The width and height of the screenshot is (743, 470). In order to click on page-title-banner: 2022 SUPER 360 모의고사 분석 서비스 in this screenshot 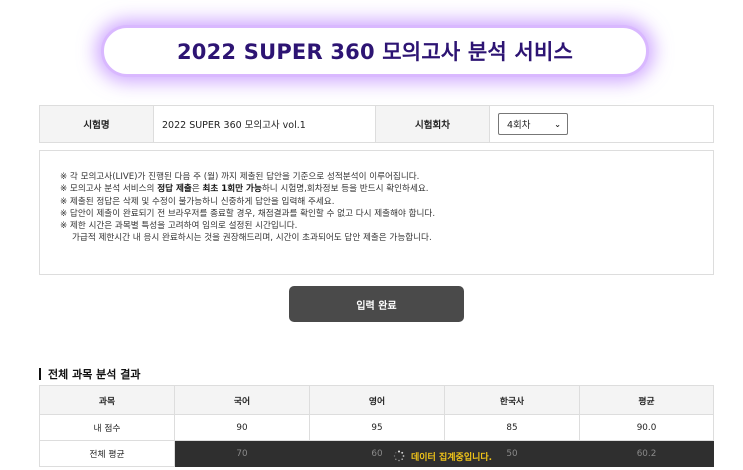, I will do `click(375, 51)`.